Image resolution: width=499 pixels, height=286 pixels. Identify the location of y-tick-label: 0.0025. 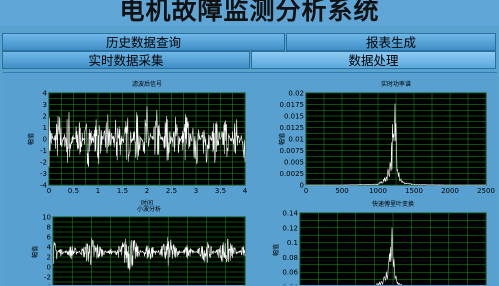
(292, 174).